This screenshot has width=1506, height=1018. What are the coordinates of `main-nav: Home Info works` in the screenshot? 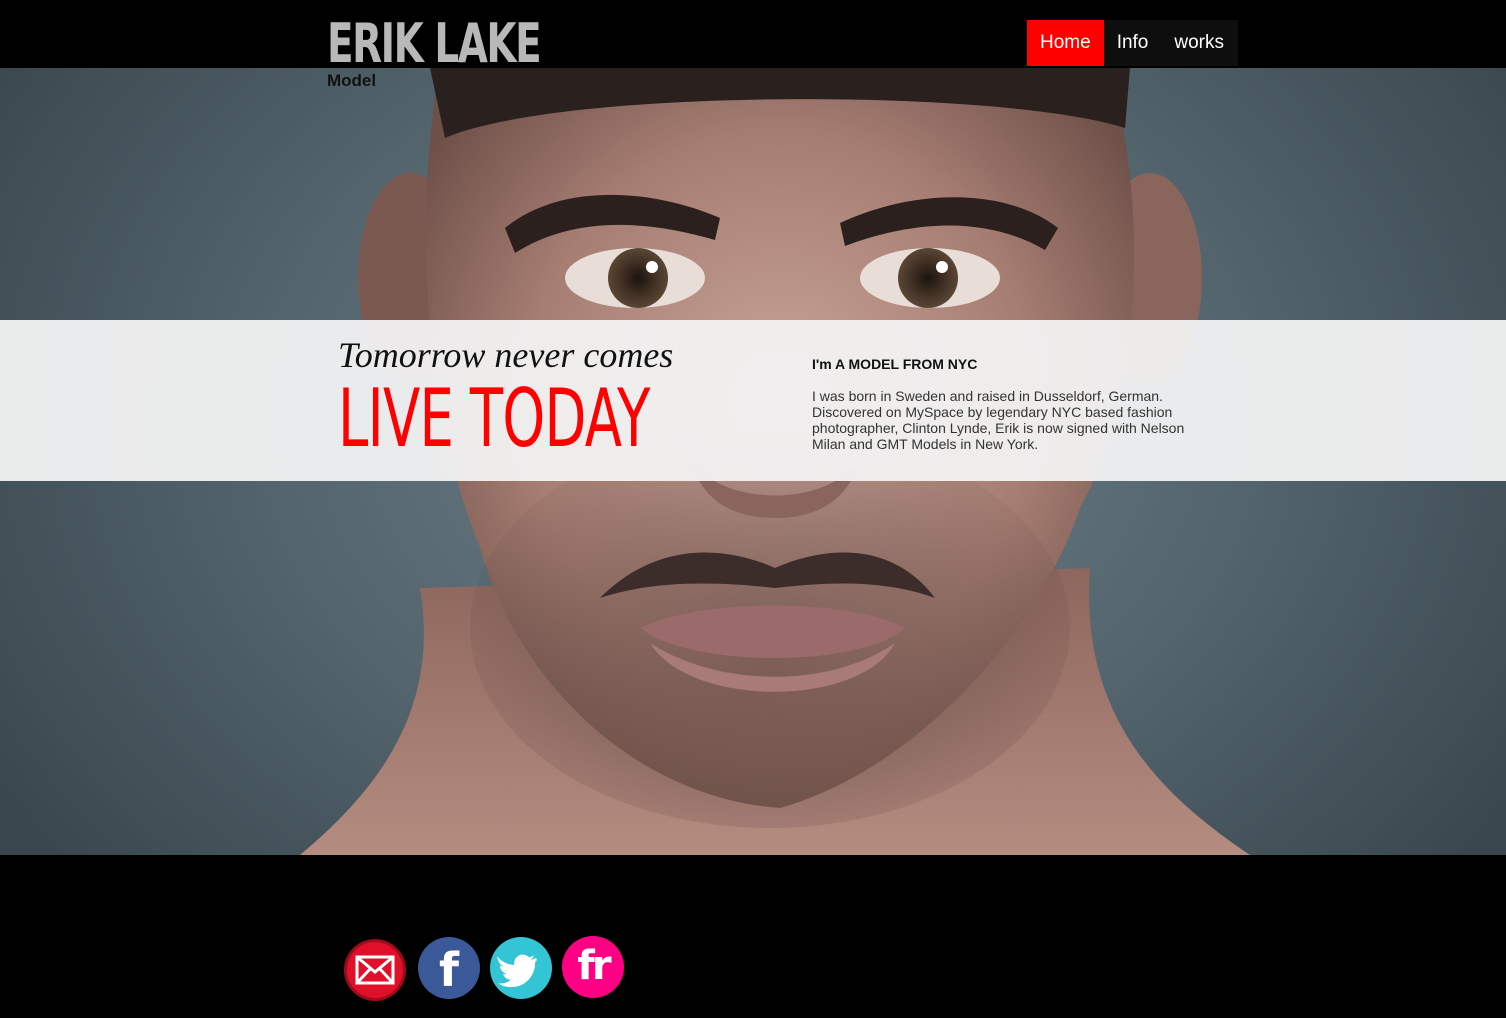 It's located at (1133, 43).